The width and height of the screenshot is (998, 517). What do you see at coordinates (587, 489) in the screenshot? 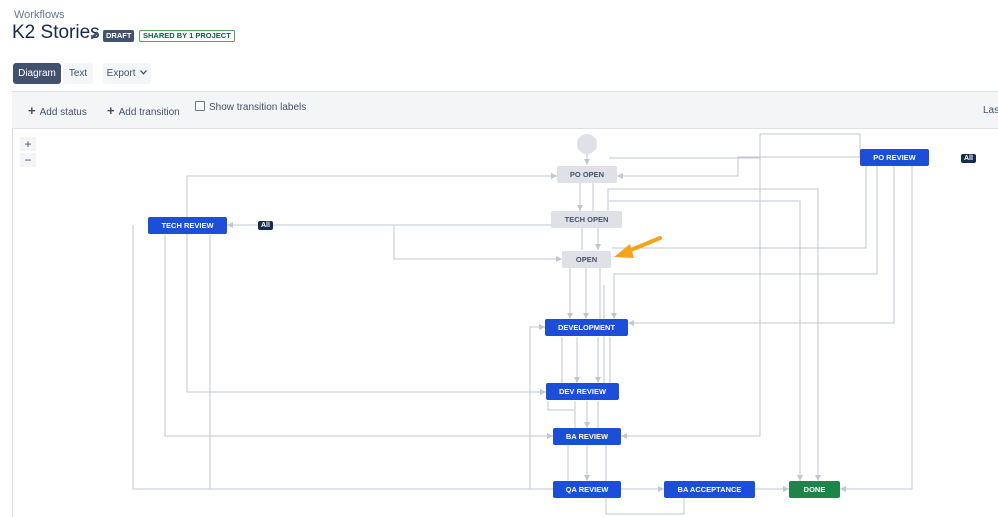
I see `status-qa-review: QA REVIEW` at bounding box center [587, 489].